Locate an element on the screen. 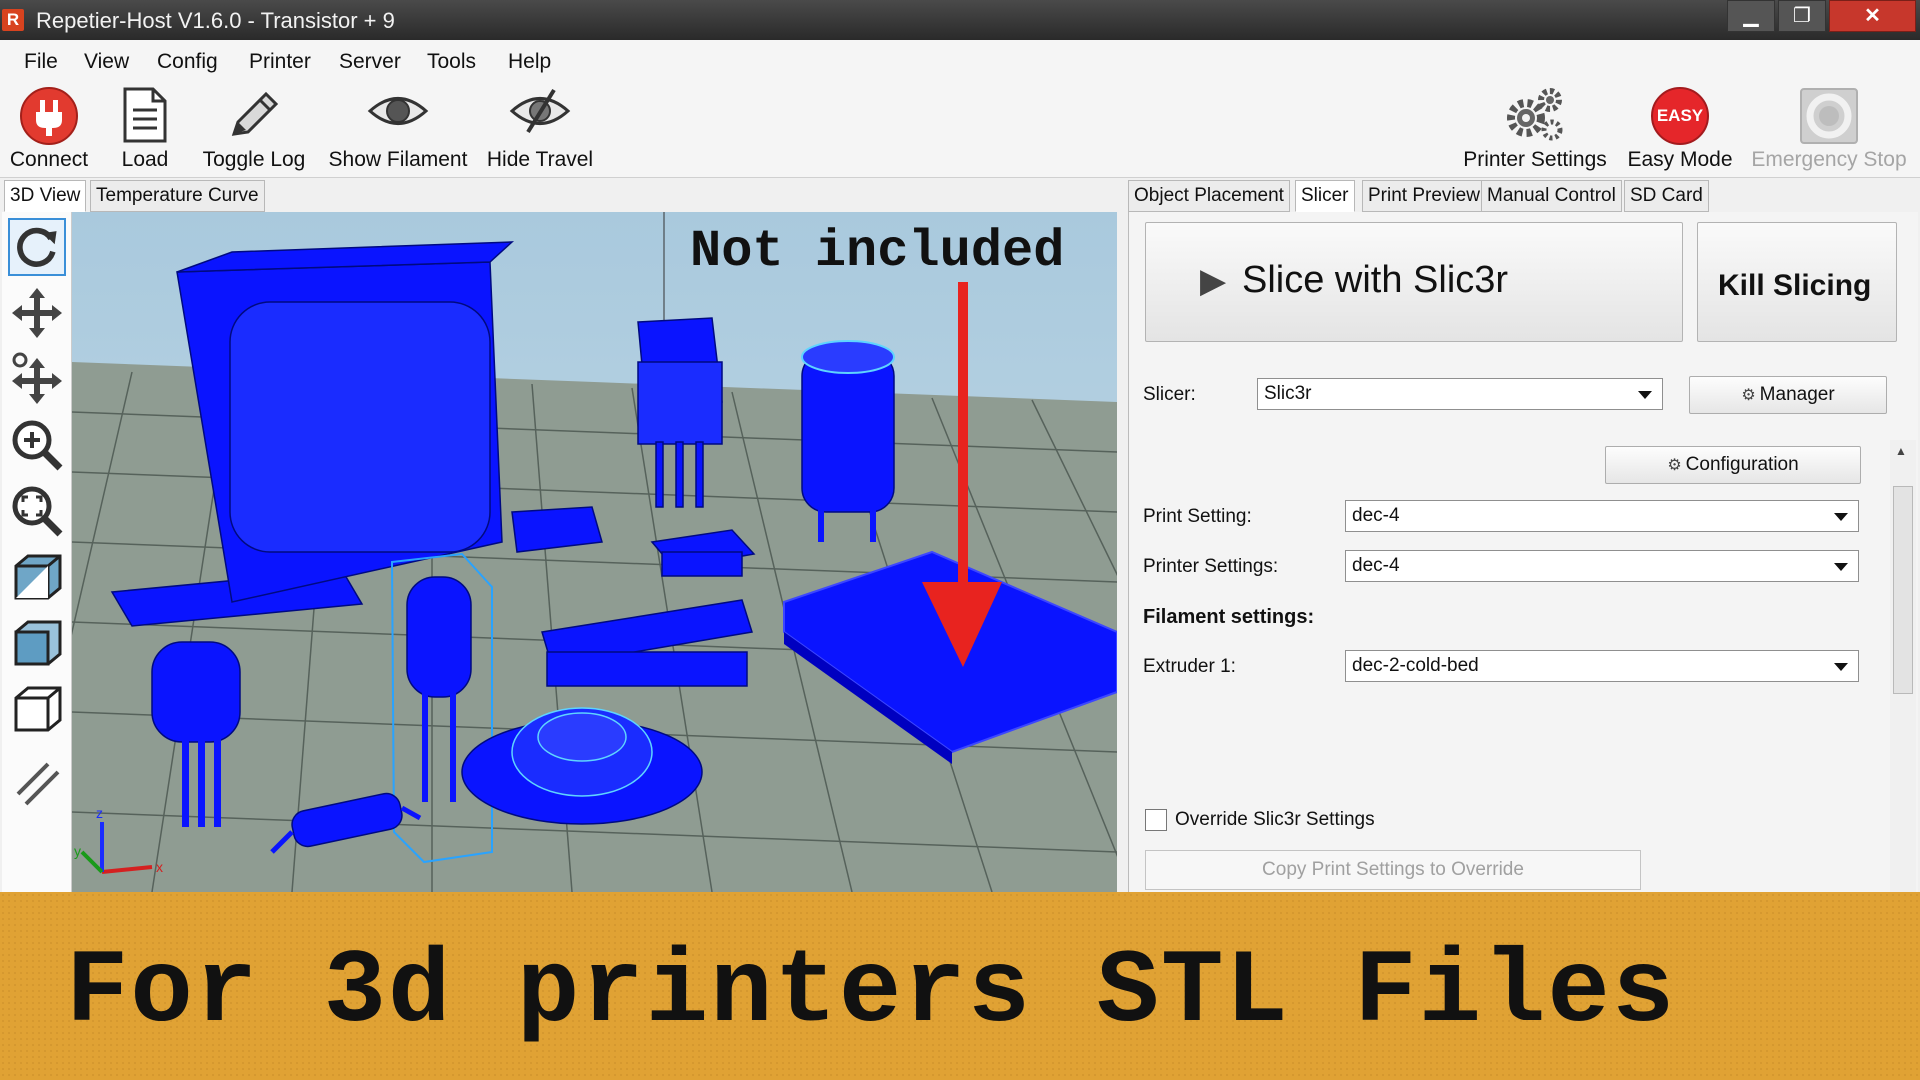 The height and width of the screenshot is (1080, 1920). menu-tools: Tools is located at coordinates (451, 62).